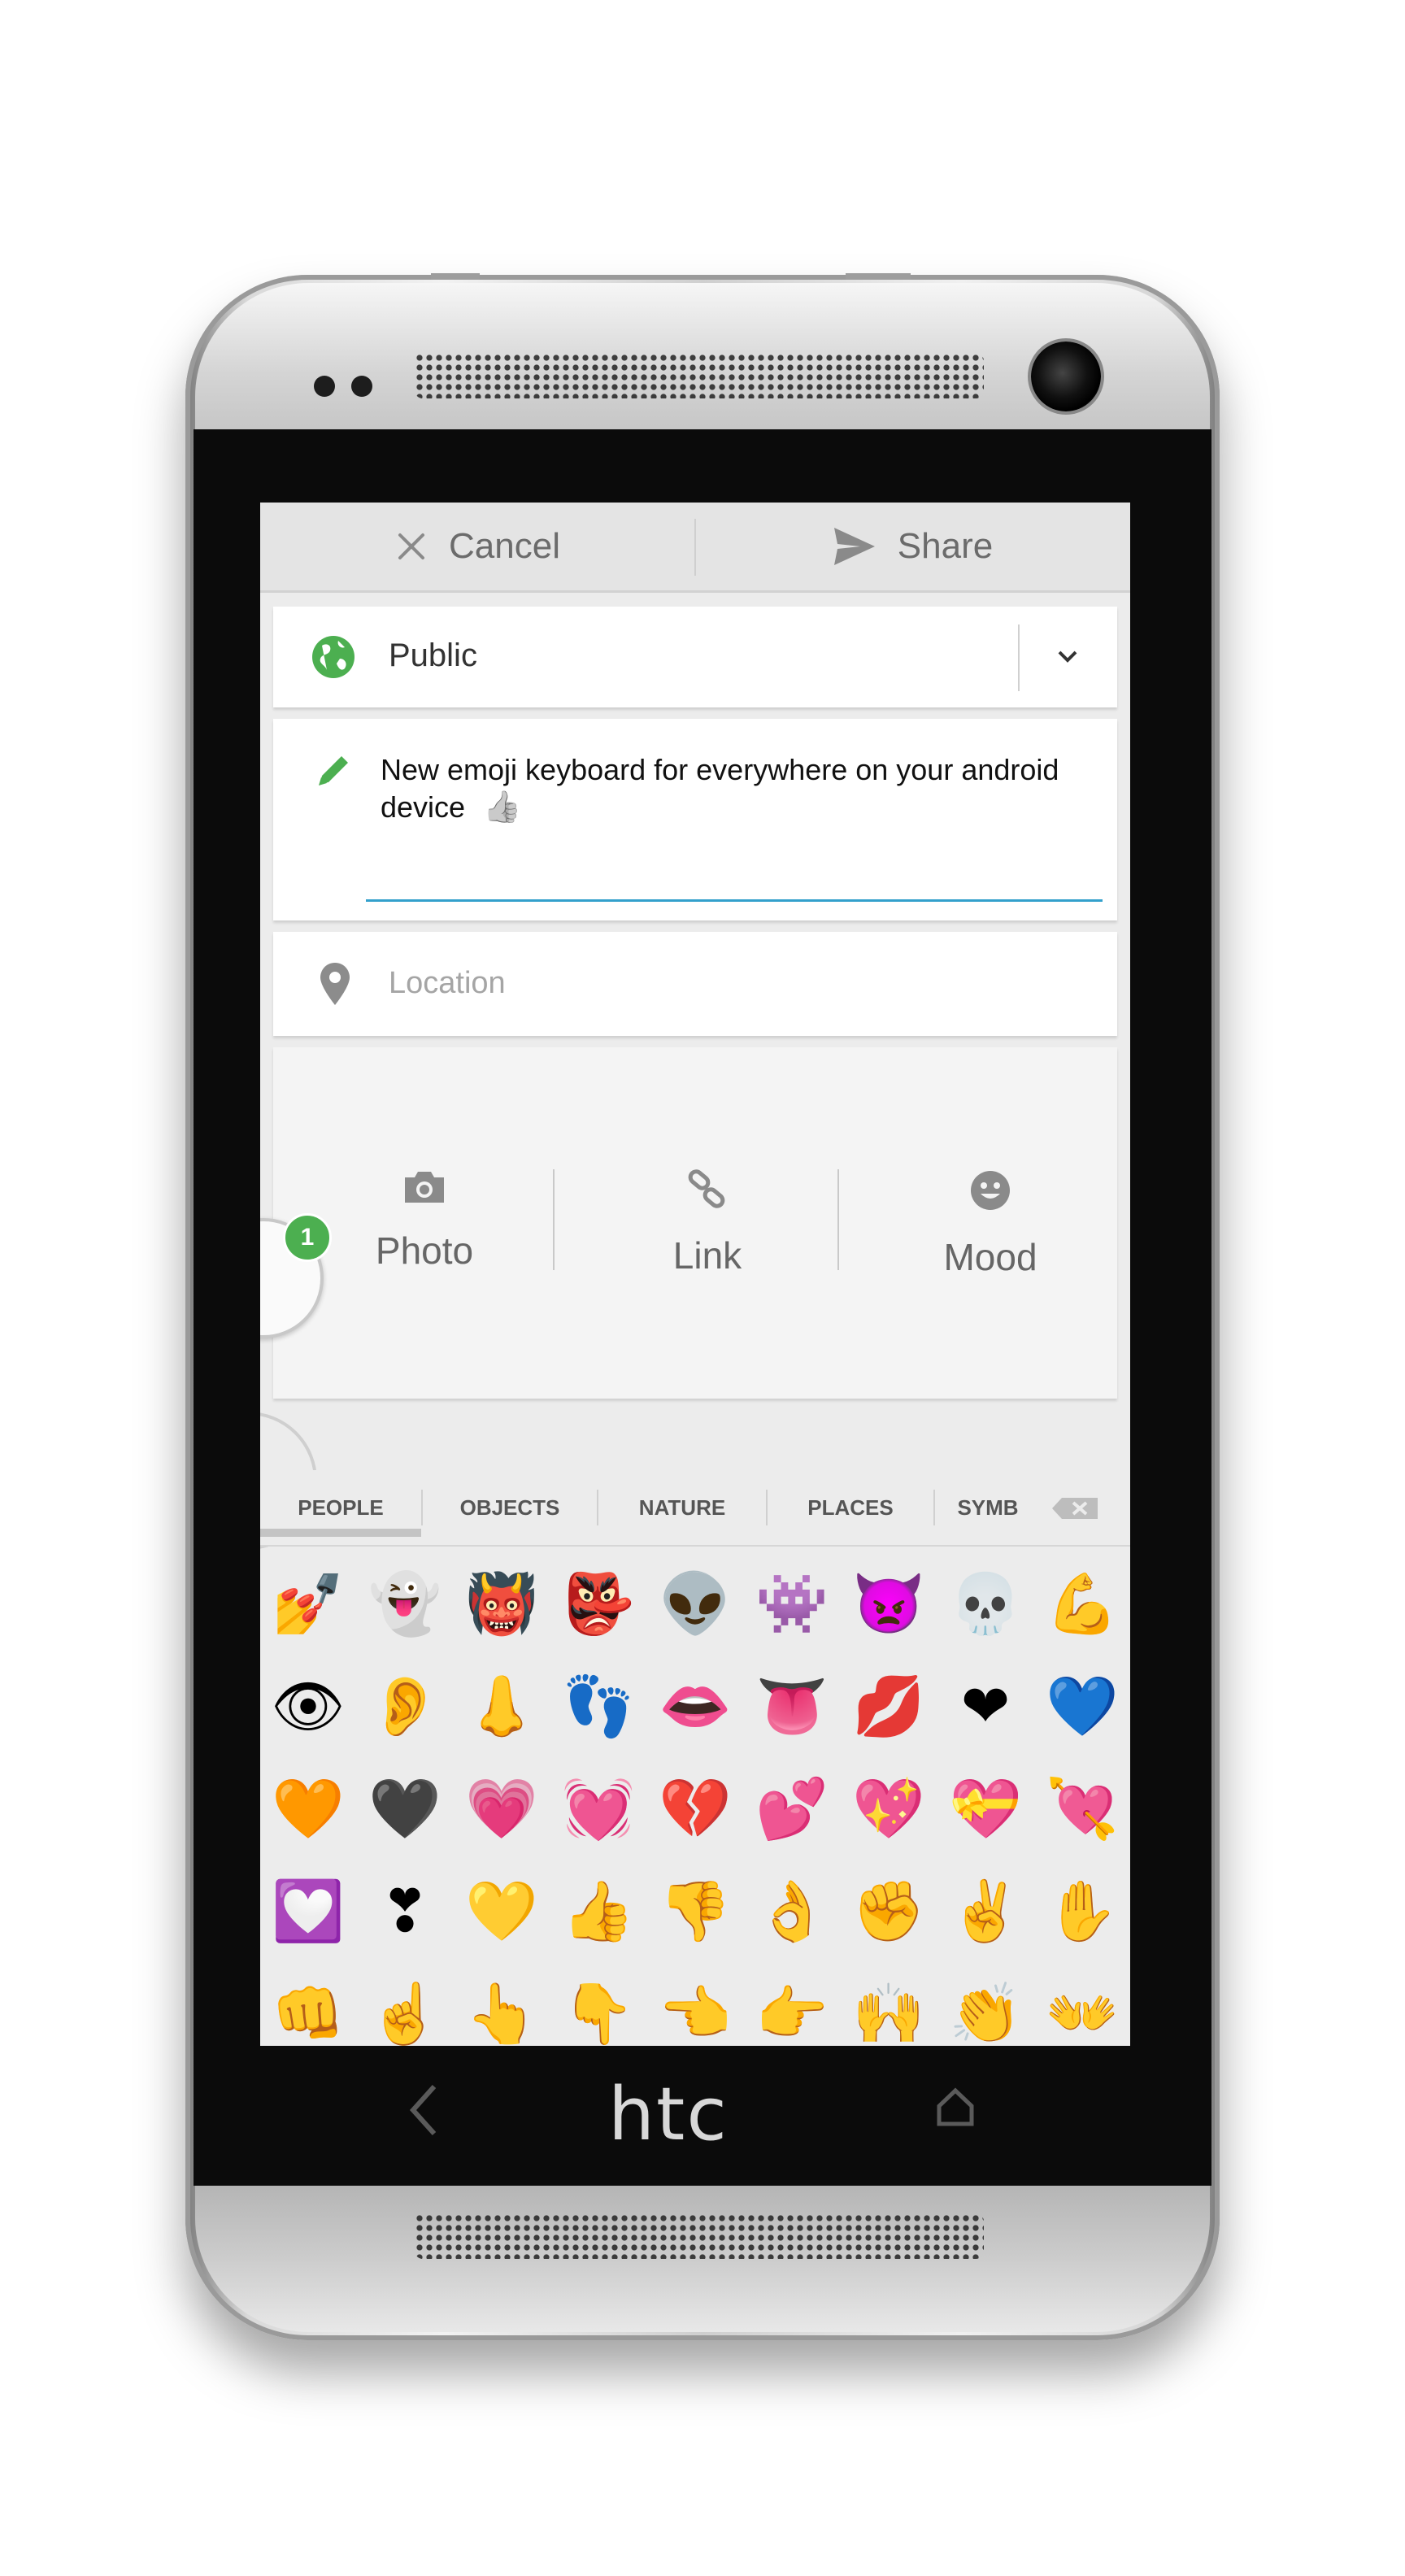 The height and width of the screenshot is (2576, 1405). Describe the element at coordinates (501, 1809) in the screenshot. I see `emoji-key: 💗` at that location.